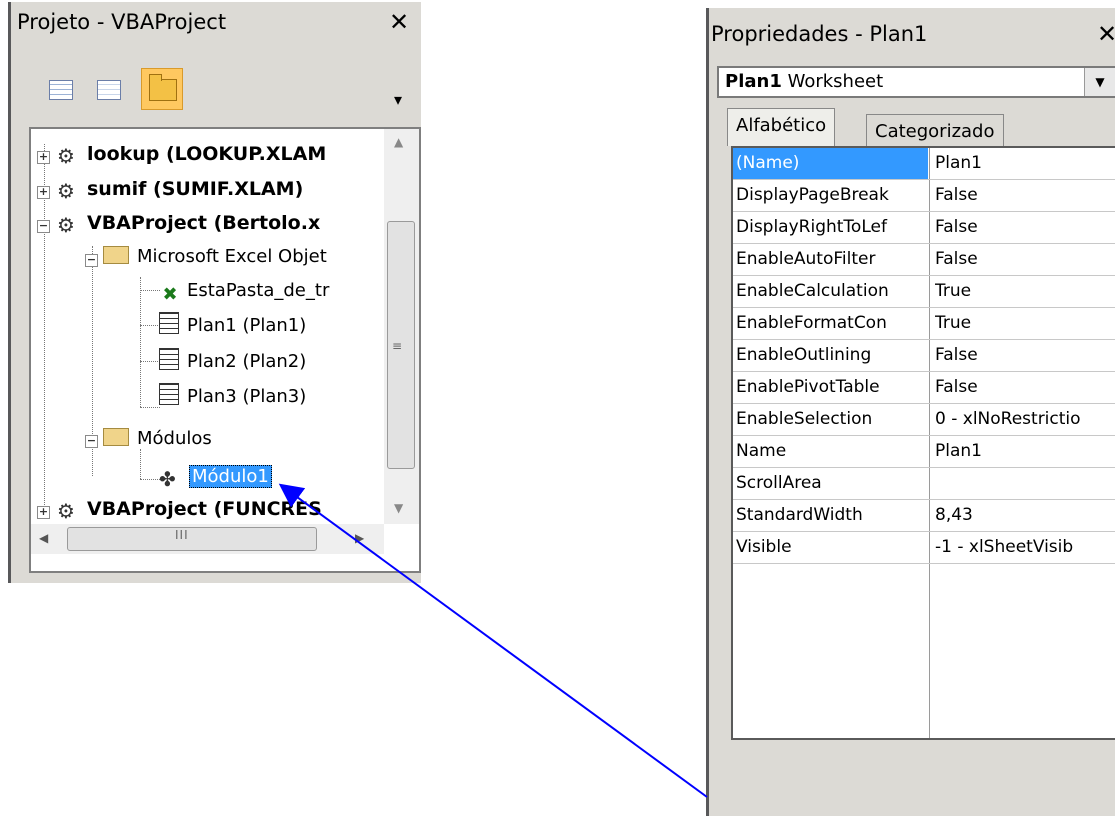 The height and width of the screenshot is (816, 1115). Describe the element at coordinates (761, 451) in the screenshot. I see `property-name: Name` at that location.